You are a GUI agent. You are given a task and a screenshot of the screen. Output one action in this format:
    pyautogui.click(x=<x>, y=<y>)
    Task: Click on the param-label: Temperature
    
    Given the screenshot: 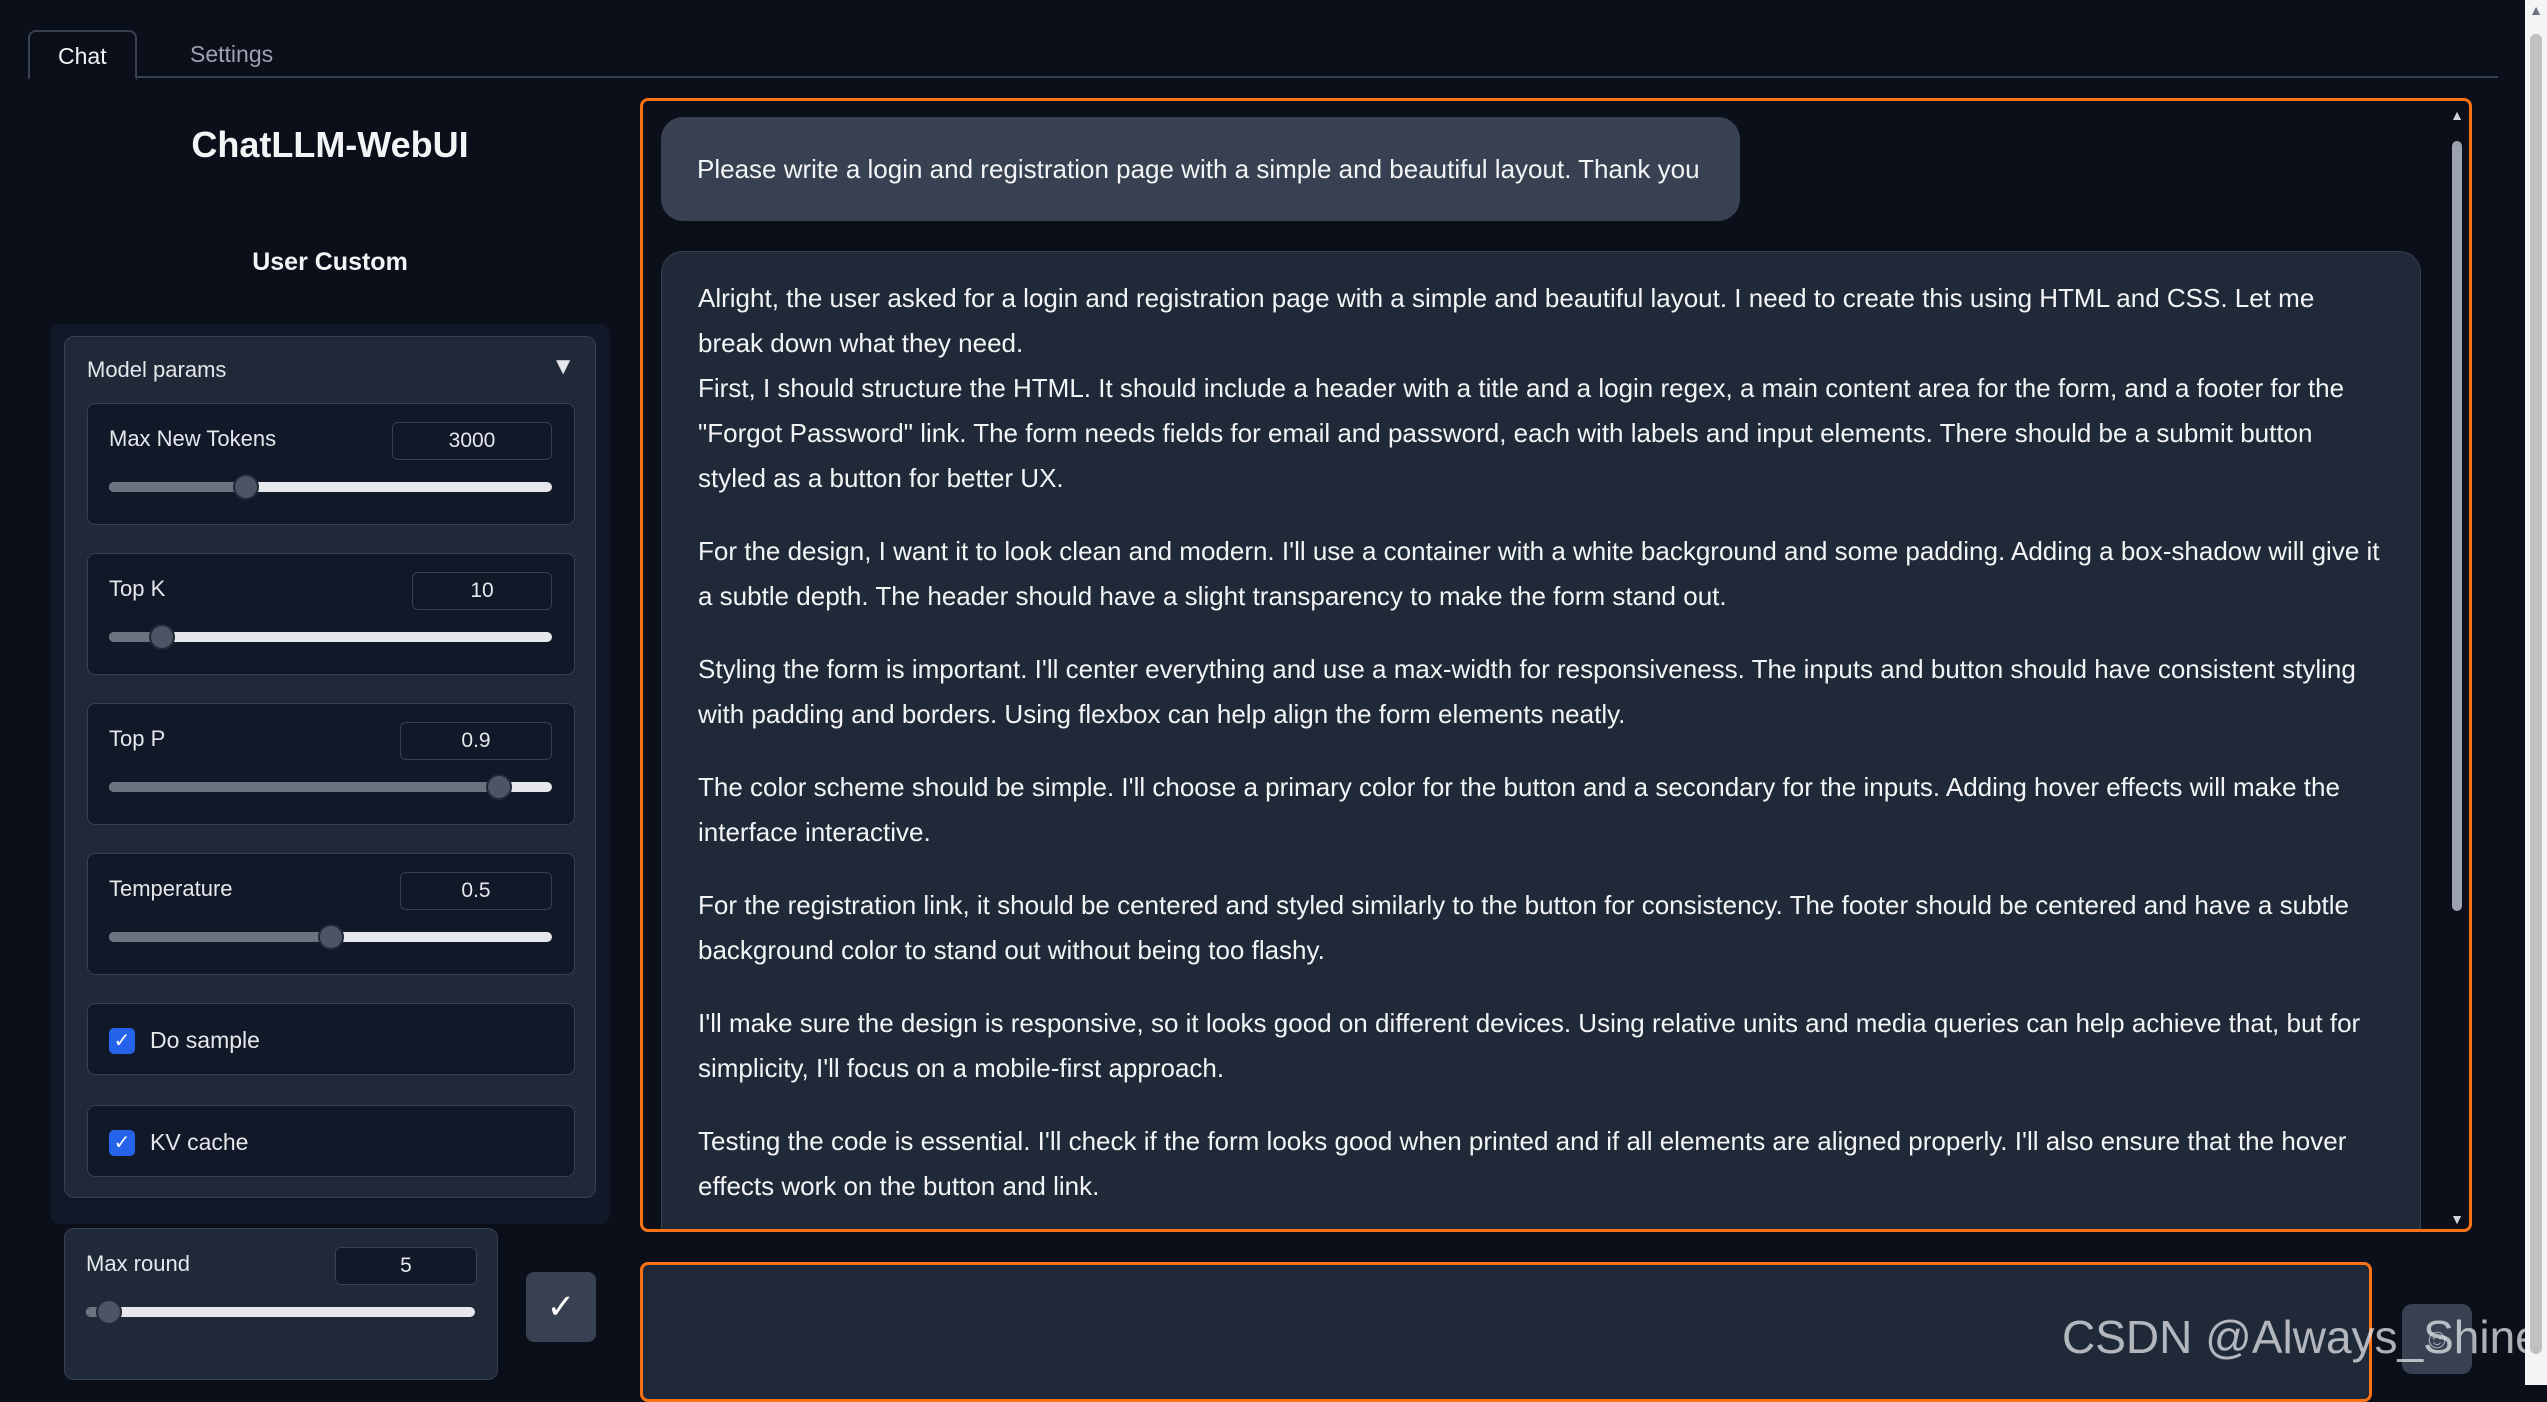 What is the action you would take?
    pyautogui.click(x=171, y=888)
    